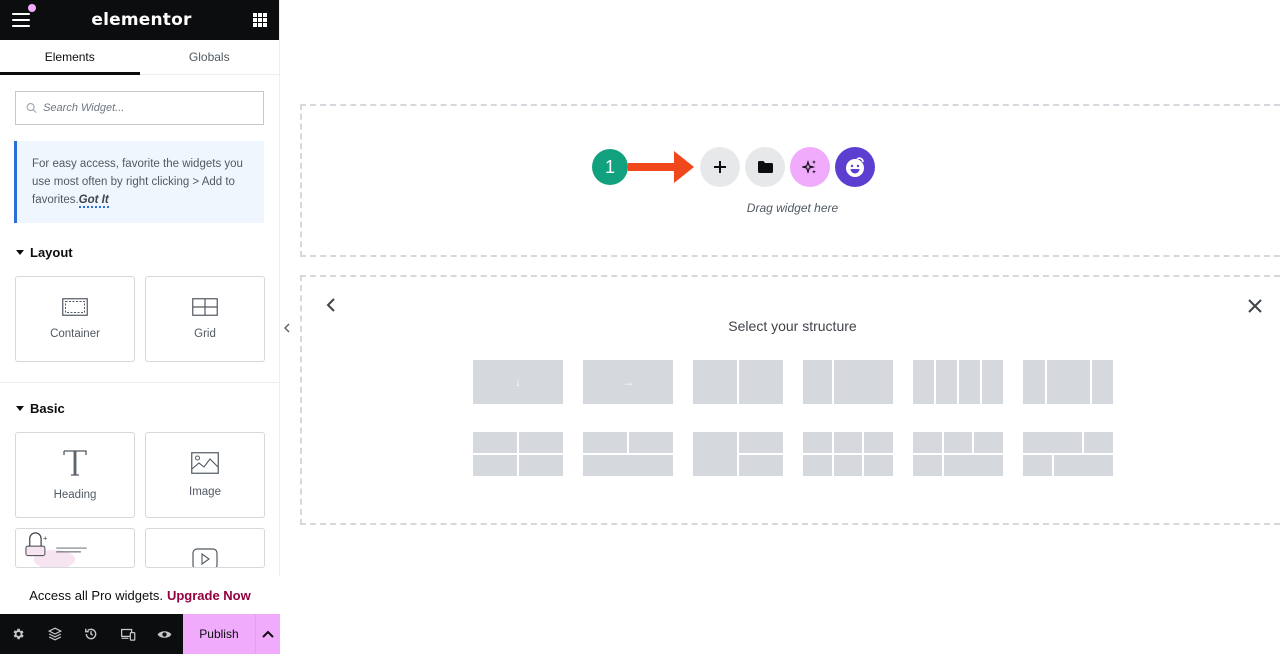  What do you see at coordinates (75, 307) in the screenshot?
I see `container-icon` at bounding box center [75, 307].